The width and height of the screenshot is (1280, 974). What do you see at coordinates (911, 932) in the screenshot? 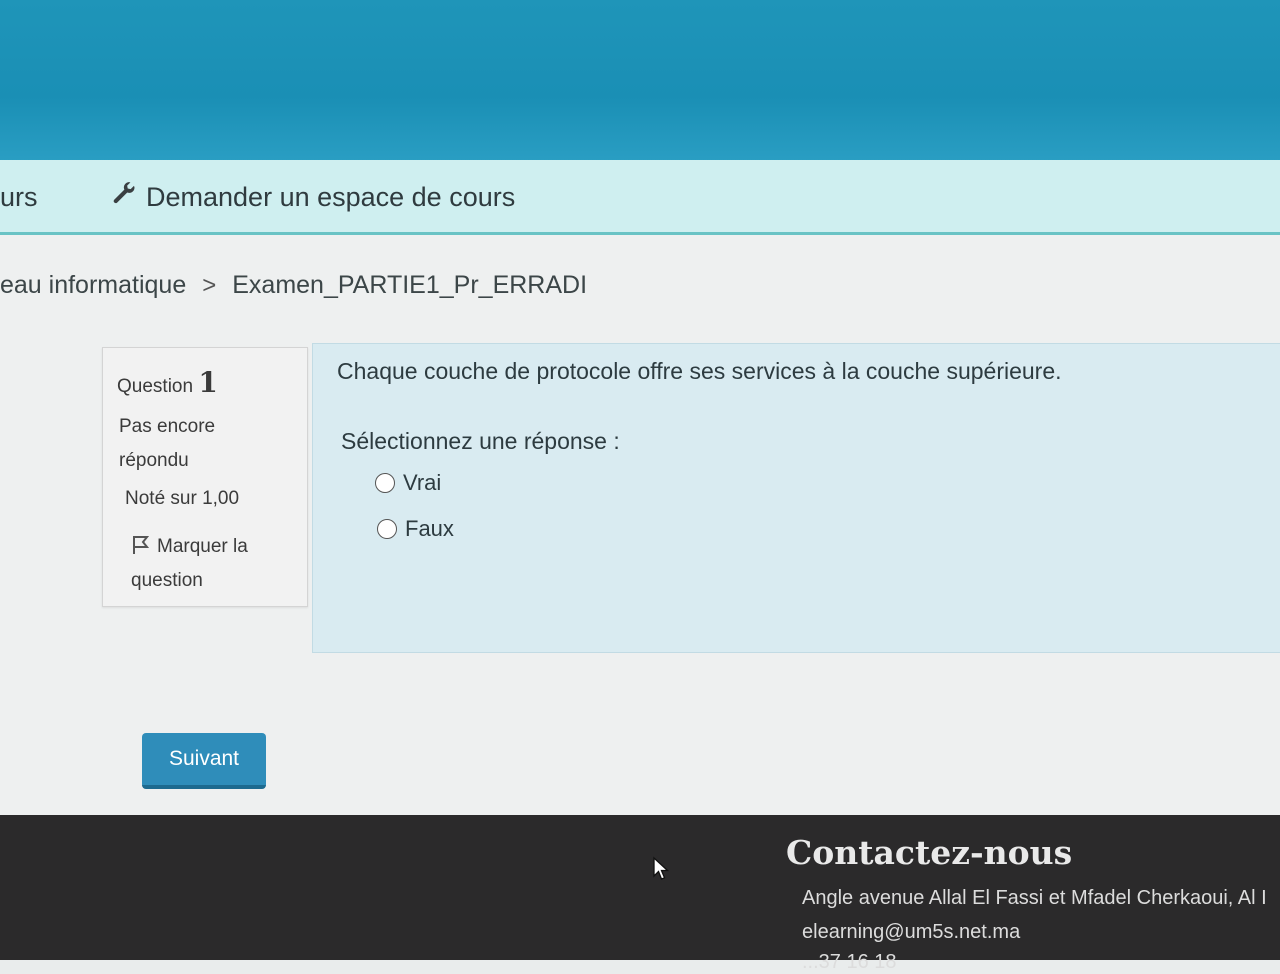
I see `footer-email: elearning@um5s.net.ma` at bounding box center [911, 932].